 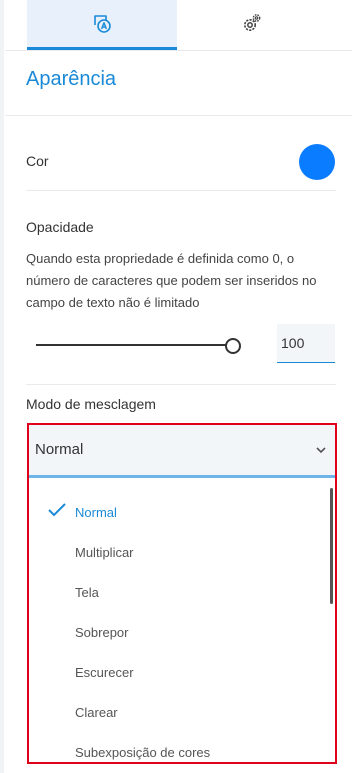 What do you see at coordinates (182, 451) in the screenshot?
I see `blend-mode-select: Normal` at bounding box center [182, 451].